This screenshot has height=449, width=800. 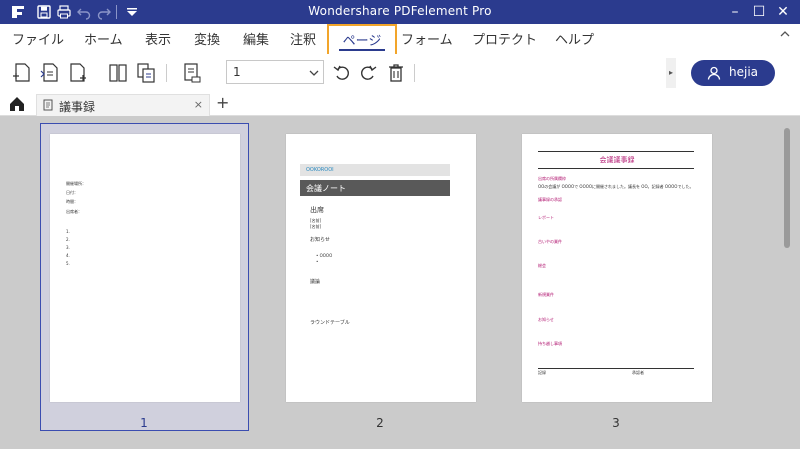 What do you see at coordinates (74, 211) in the screenshot?
I see `page1-text: 出席者：` at bounding box center [74, 211].